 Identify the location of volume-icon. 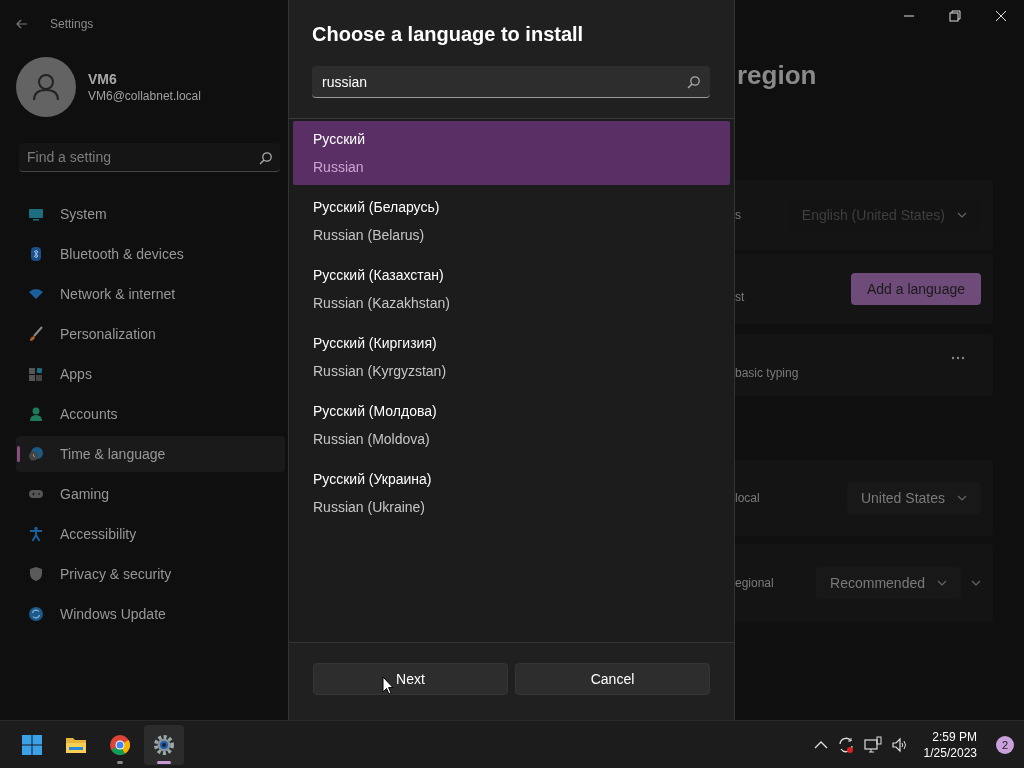
(899, 744).